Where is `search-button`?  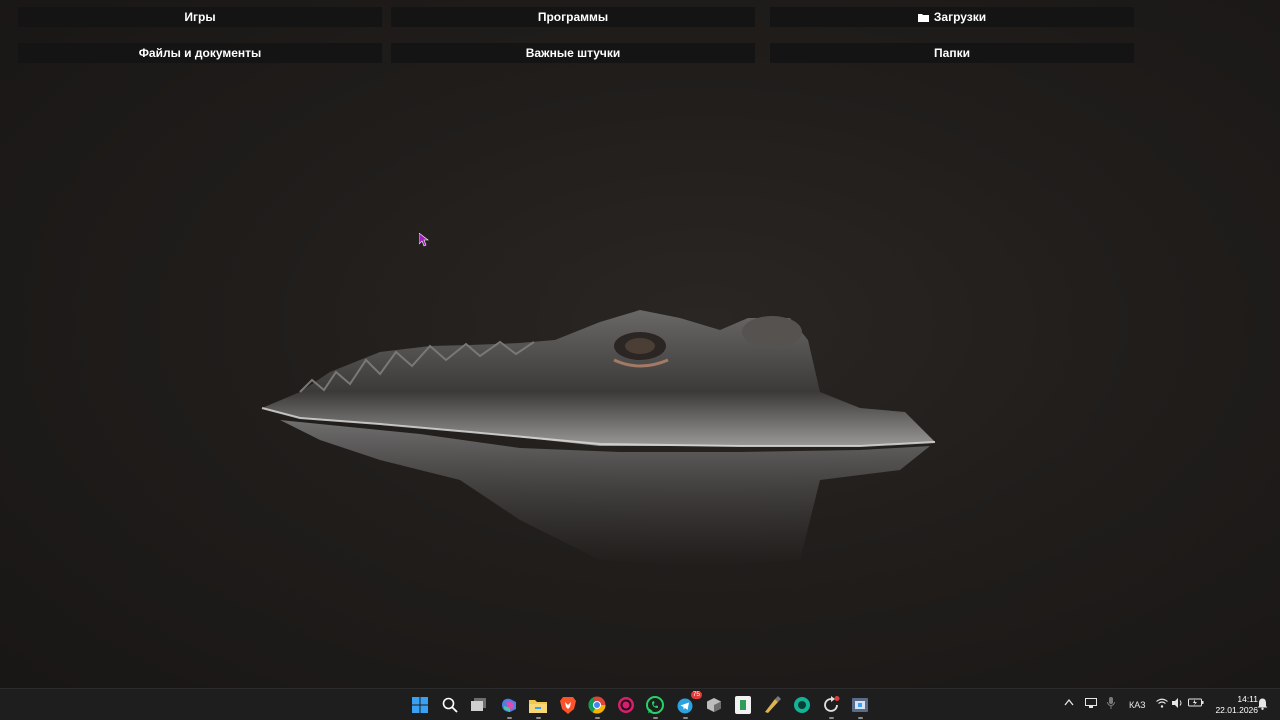
search-button is located at coordinates (450, 705).